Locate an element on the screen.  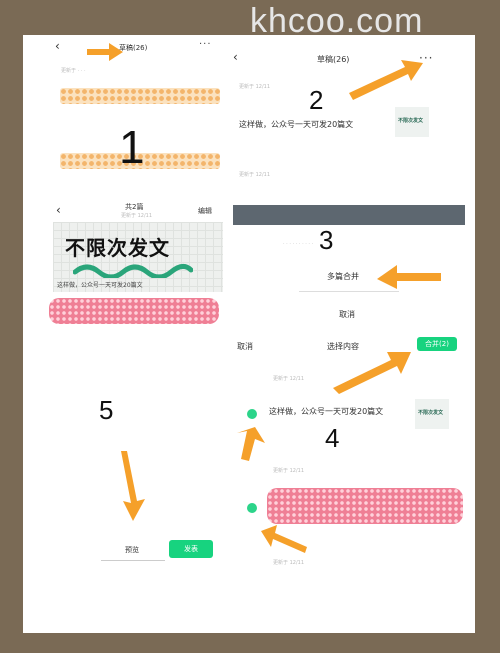
cancel-button: 取消 is located at coordinates (245, 346).